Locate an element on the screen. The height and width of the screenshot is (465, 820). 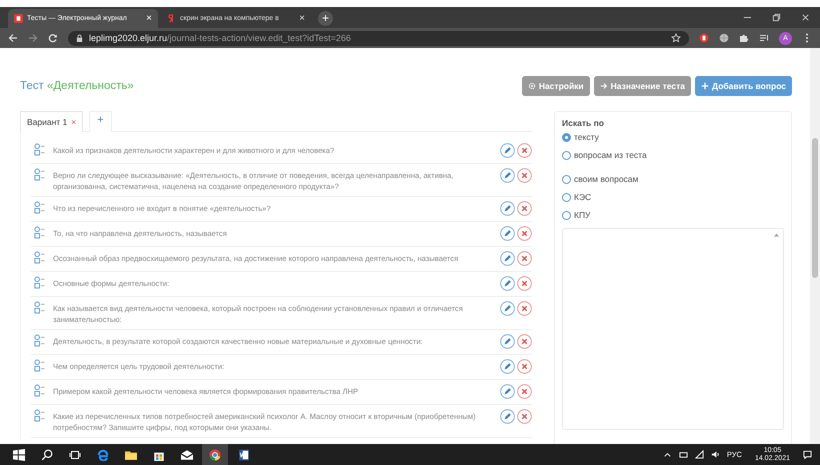
close-icon is located at coordinates (805, 17).